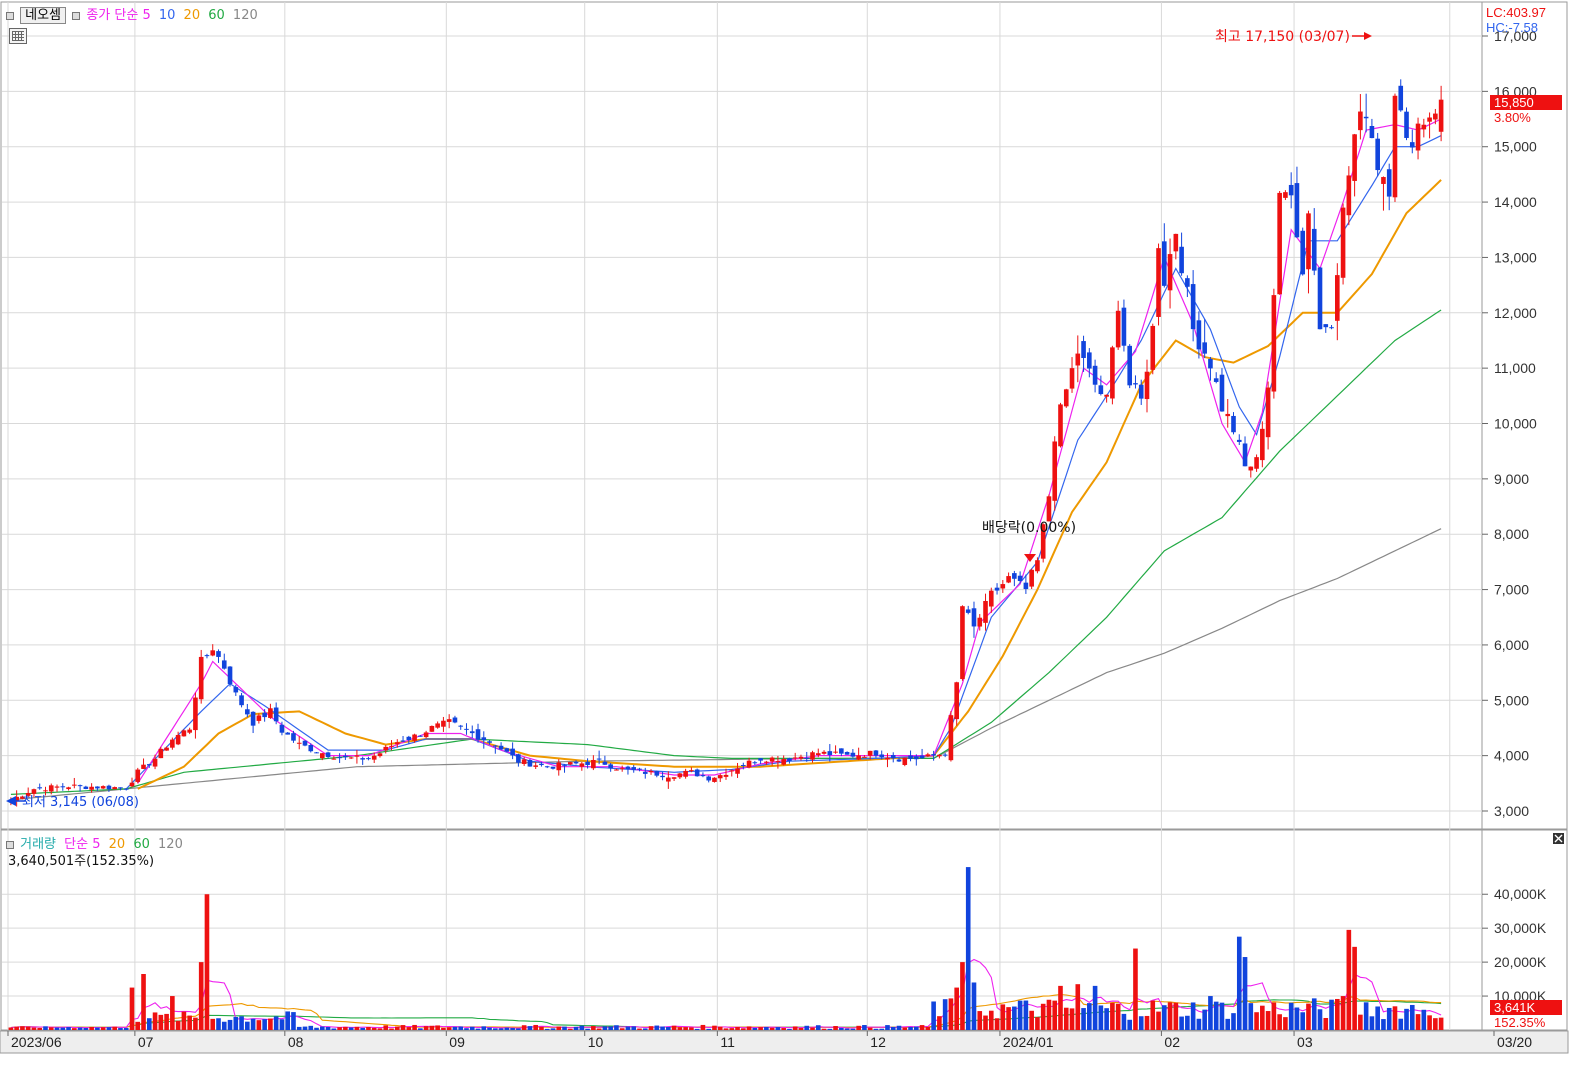 The image size is (1580, 1065). Describe the element at coordinates (1305, 1042) in the screenshot. I see `date-tick-label: 03` at that location.